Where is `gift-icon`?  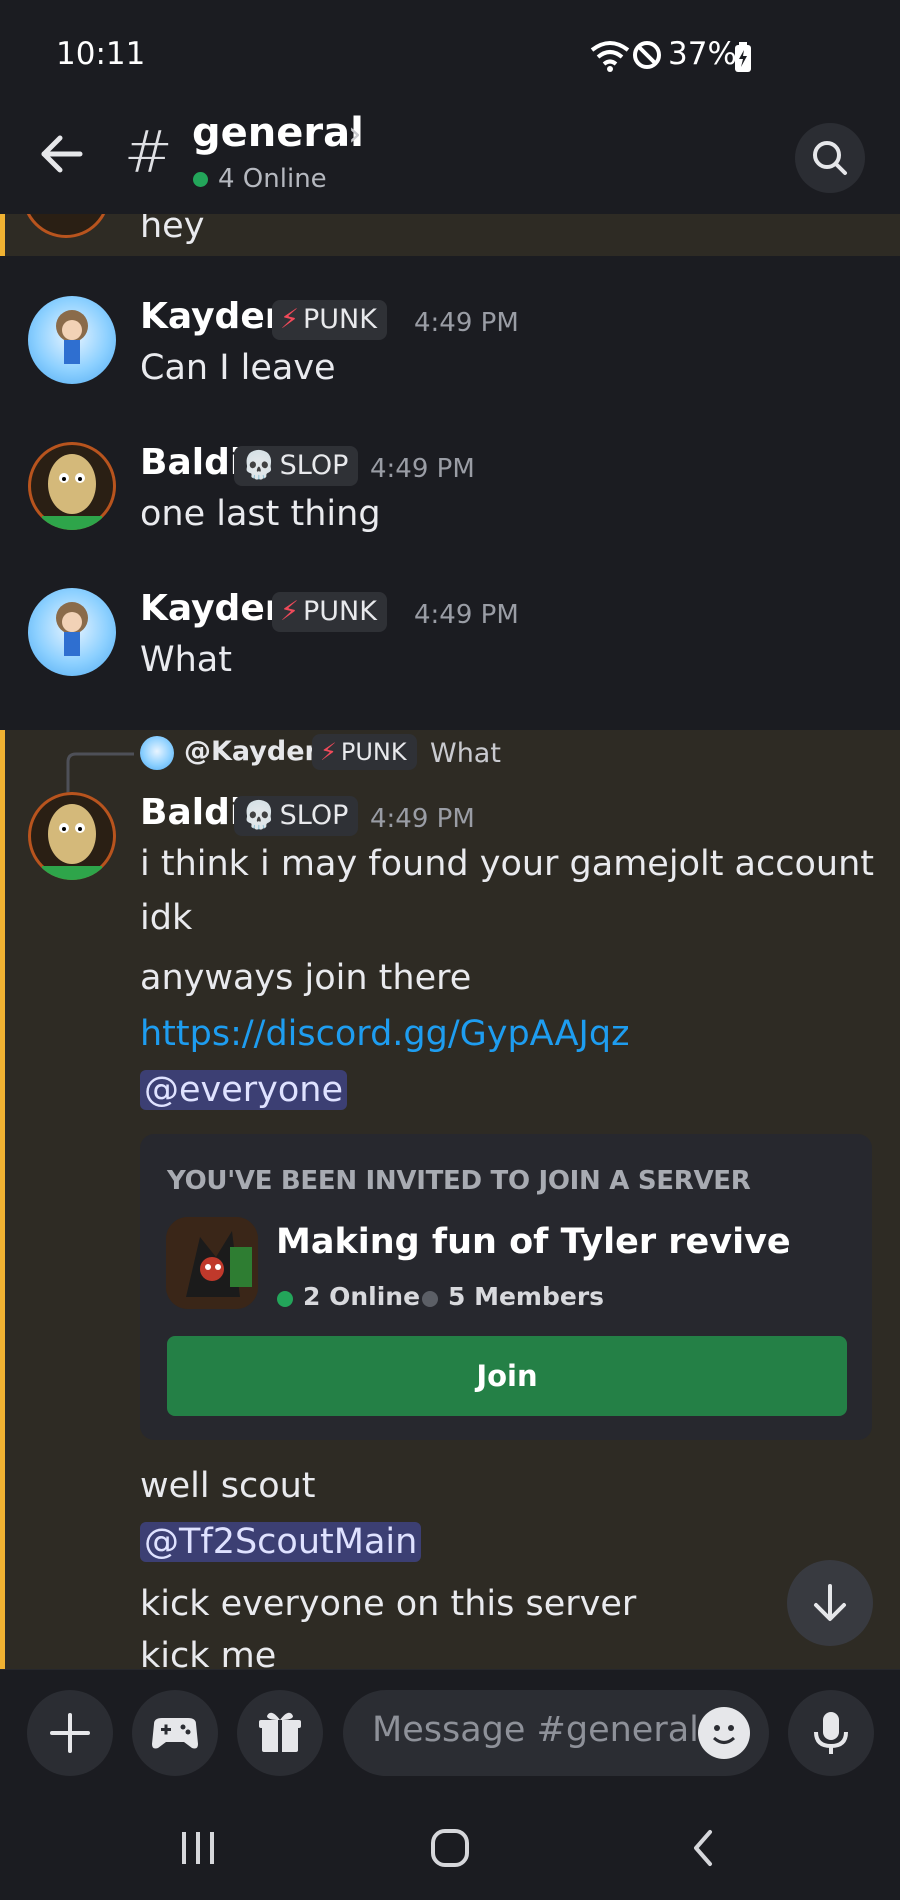
gift-icon is located at coordinates (280, 1732).